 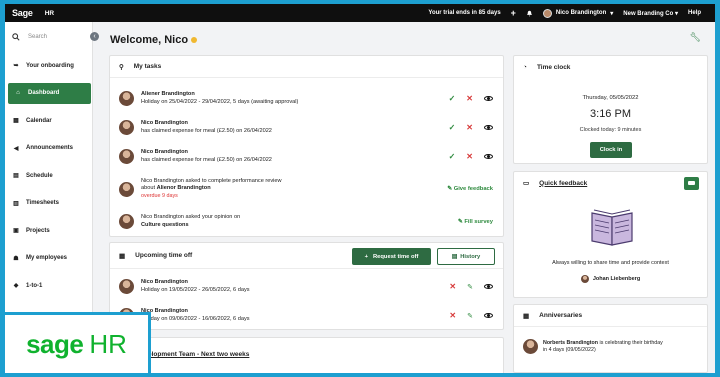 What do you see at coordinates (306, 355) in the screenshot?
I see `development-team-card: elopment Team - Next two weeks` at bounding box center [306, 355].